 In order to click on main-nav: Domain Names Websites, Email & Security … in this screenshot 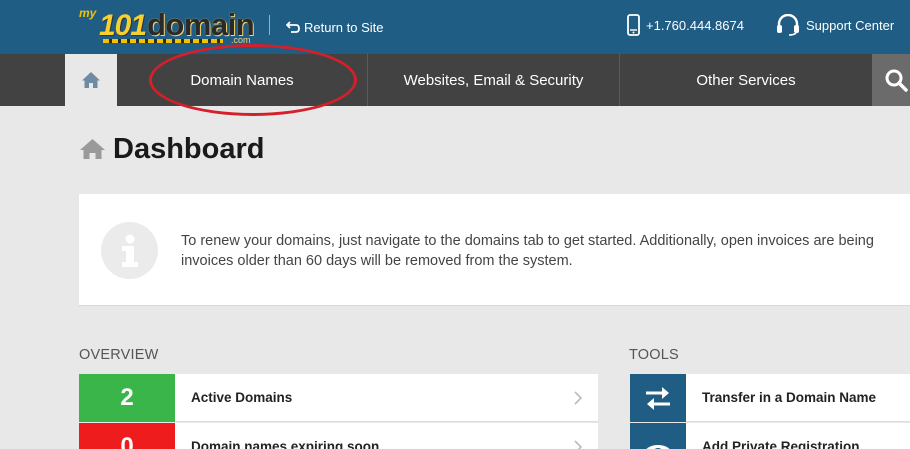, I will do `click(455, 80)`.